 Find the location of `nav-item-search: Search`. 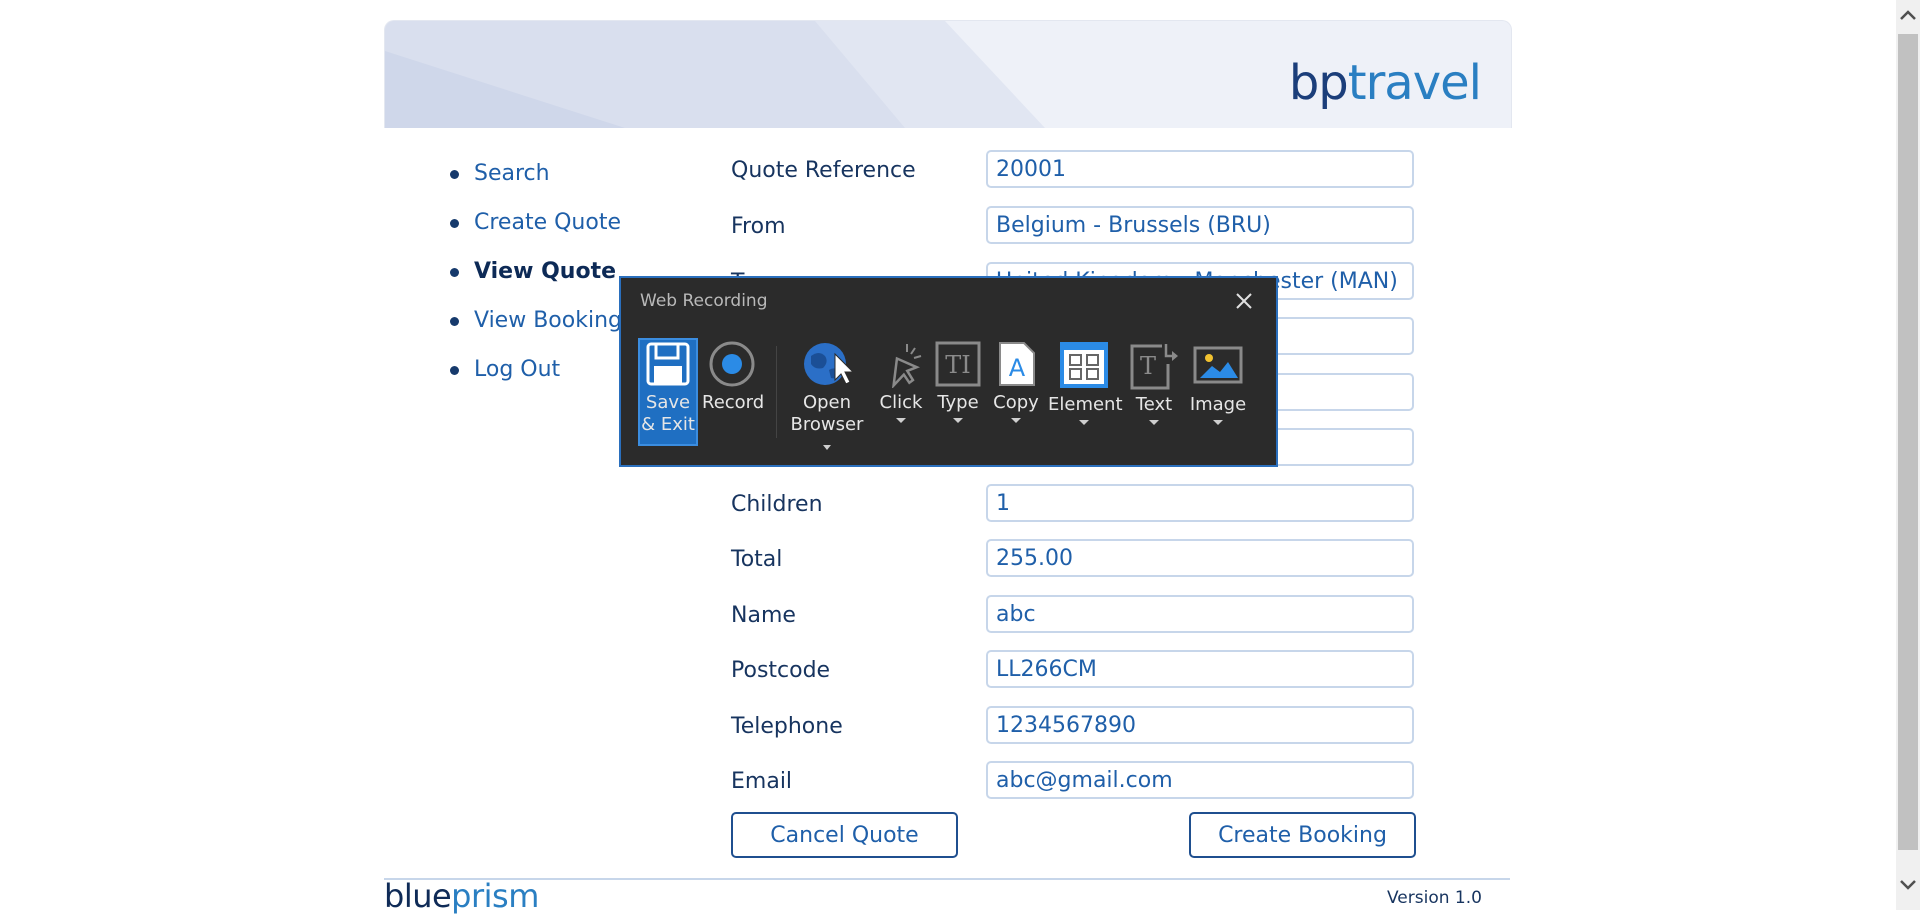

nav-item-search: Search is located at coordinates (536, 180).